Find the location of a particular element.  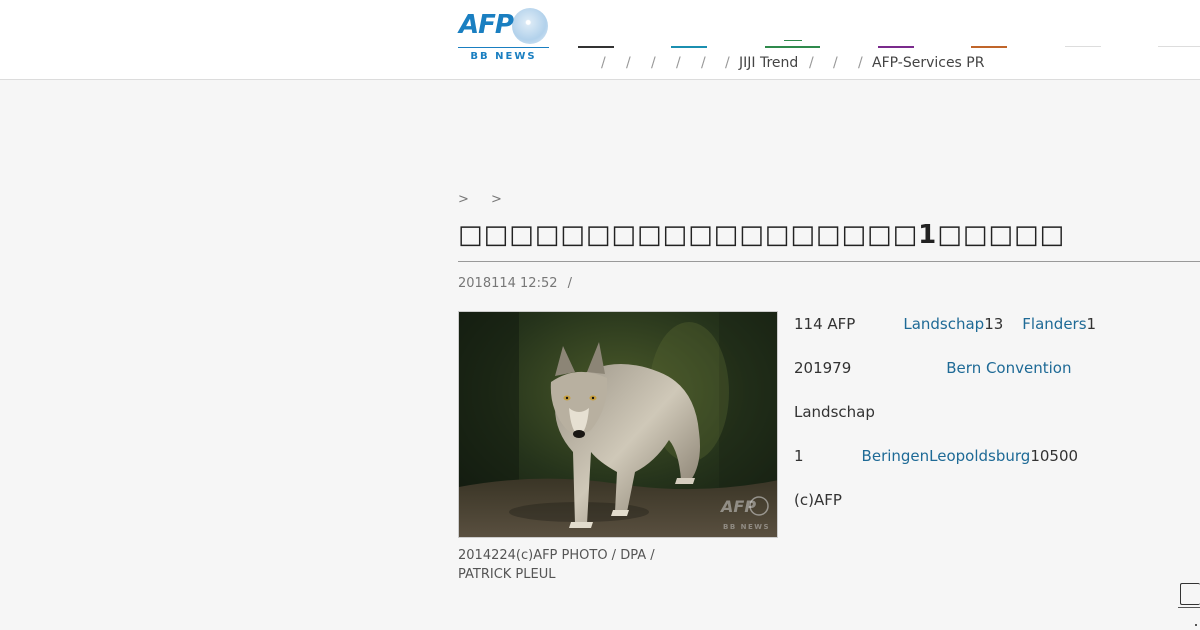

breadcrumb: > > is located at coordinates (489, 199).